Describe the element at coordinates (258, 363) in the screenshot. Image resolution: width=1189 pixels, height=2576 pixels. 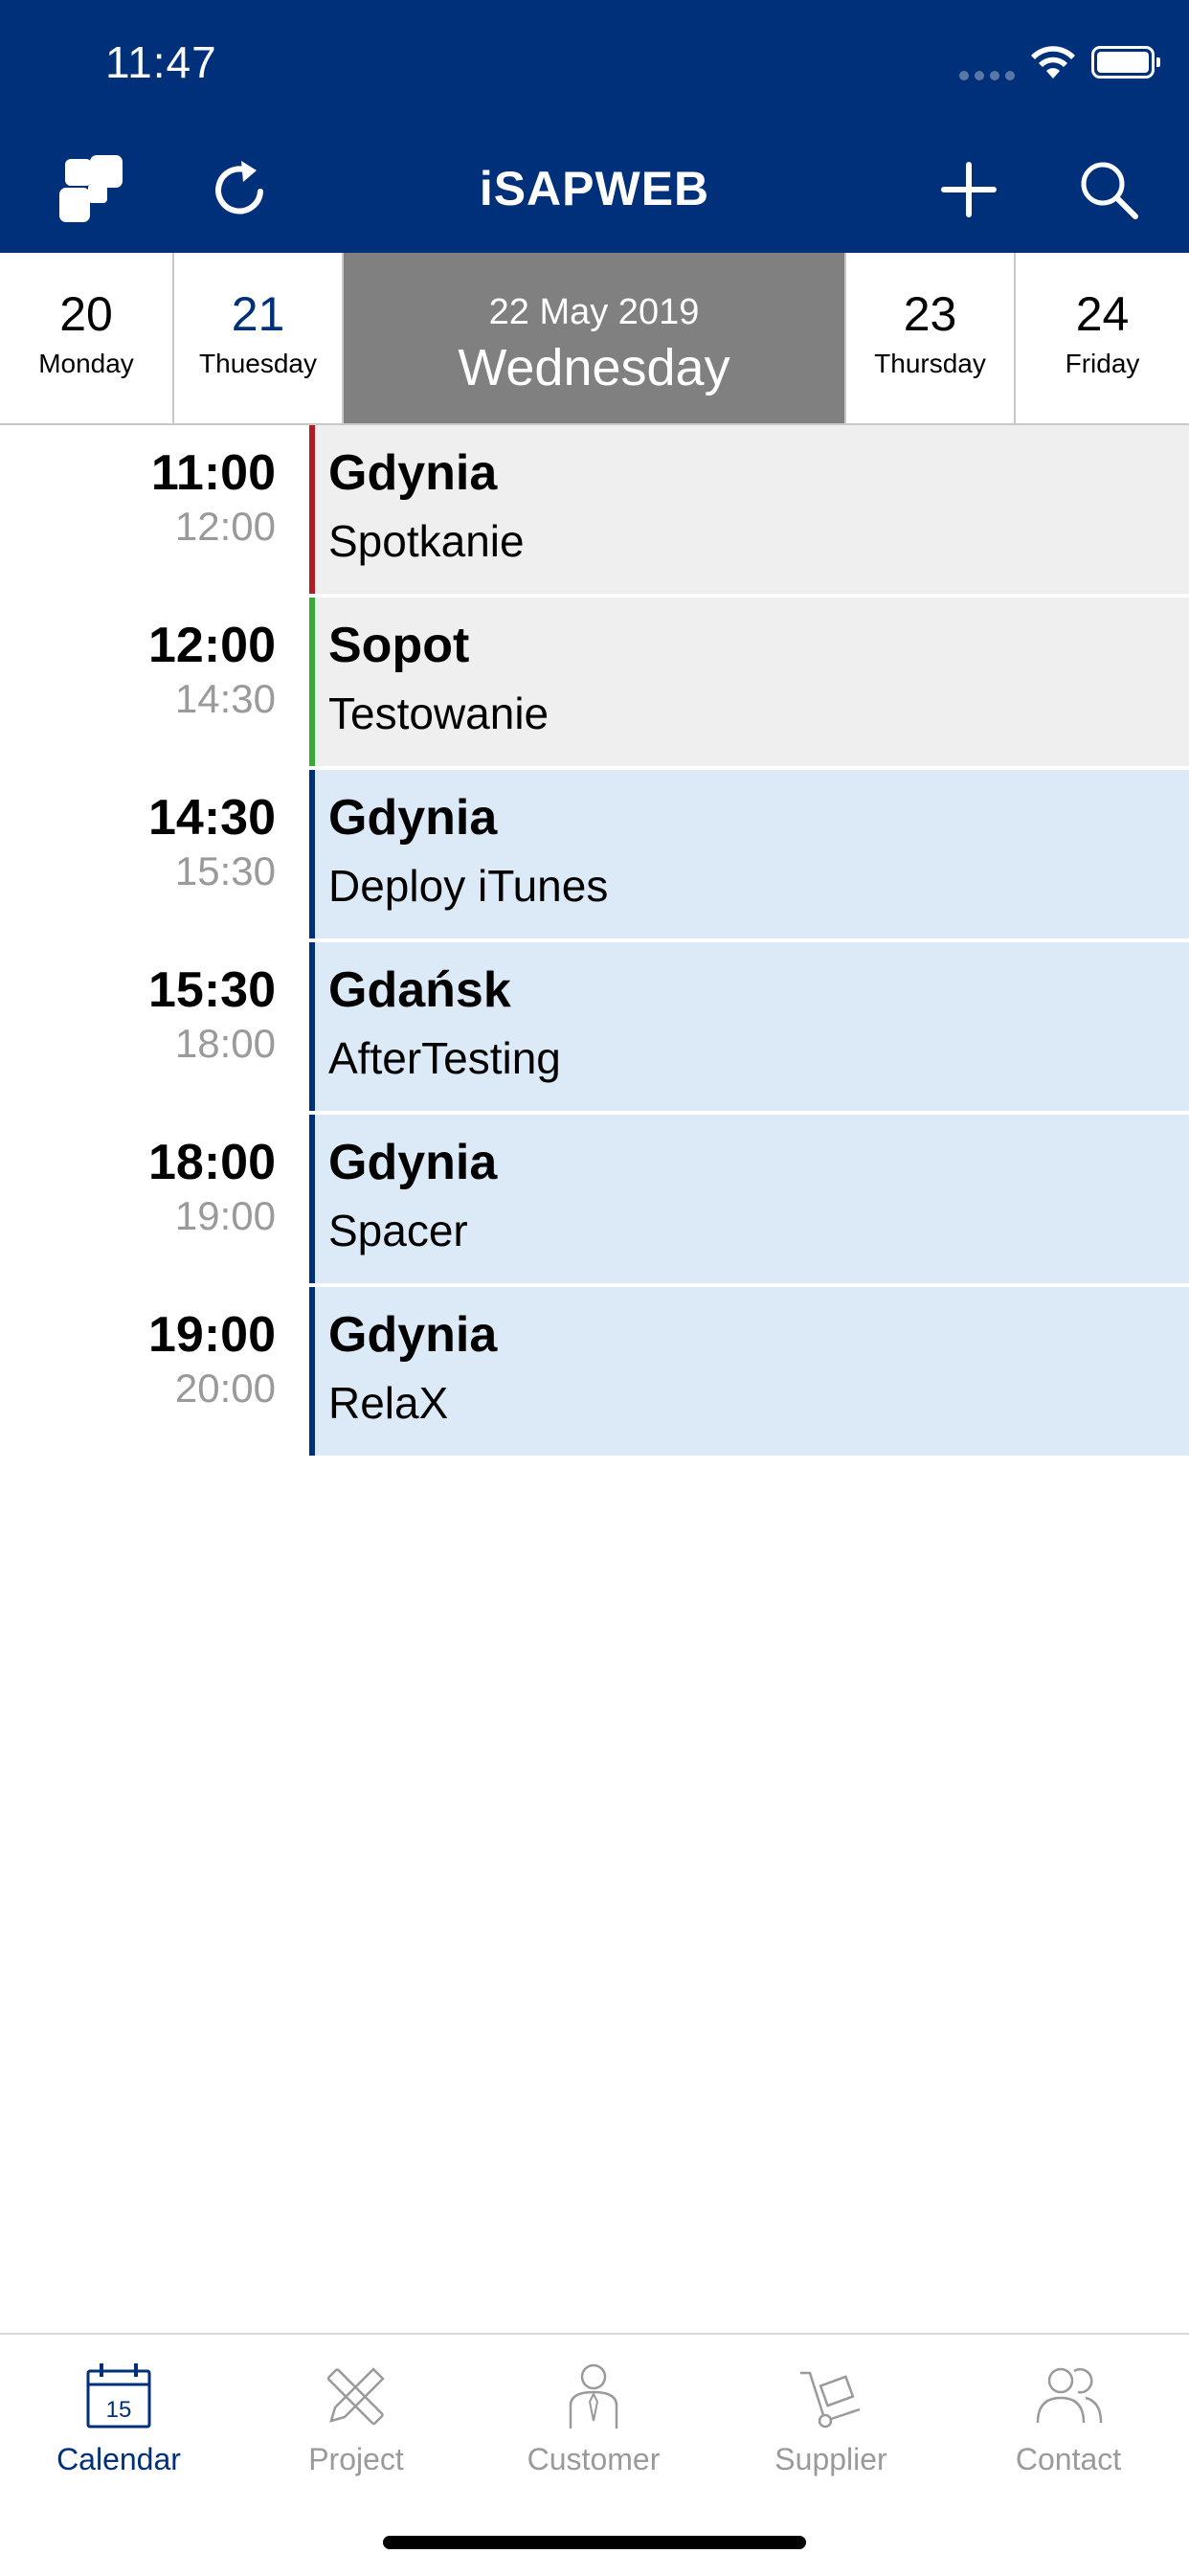
I see `day-name: Thuesday` at that location.